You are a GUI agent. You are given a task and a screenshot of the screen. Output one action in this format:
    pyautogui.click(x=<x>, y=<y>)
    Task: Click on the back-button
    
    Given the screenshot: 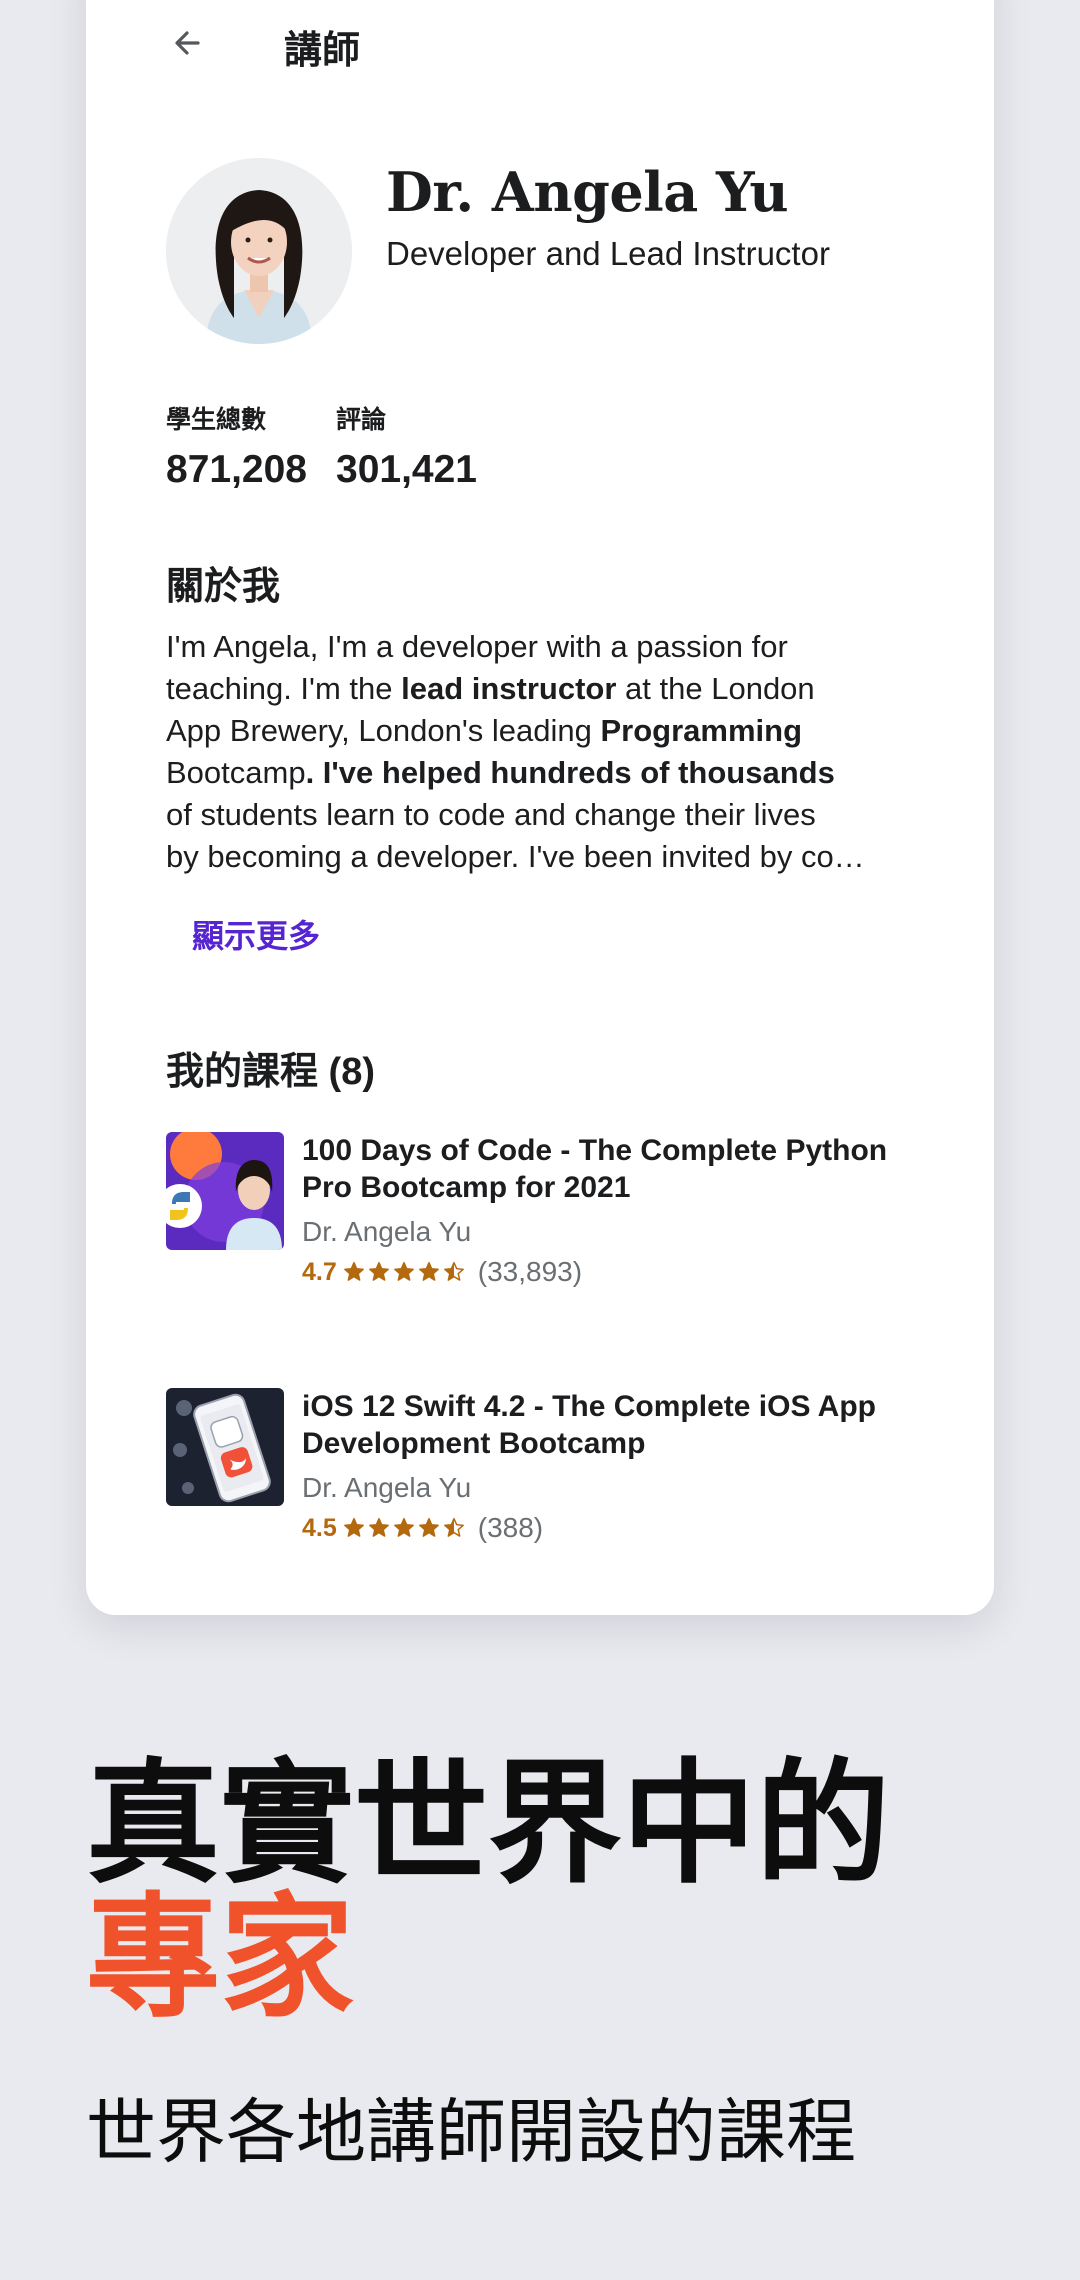 What is the action you would take?
    pyautogui.click(x=191, y=43)
    